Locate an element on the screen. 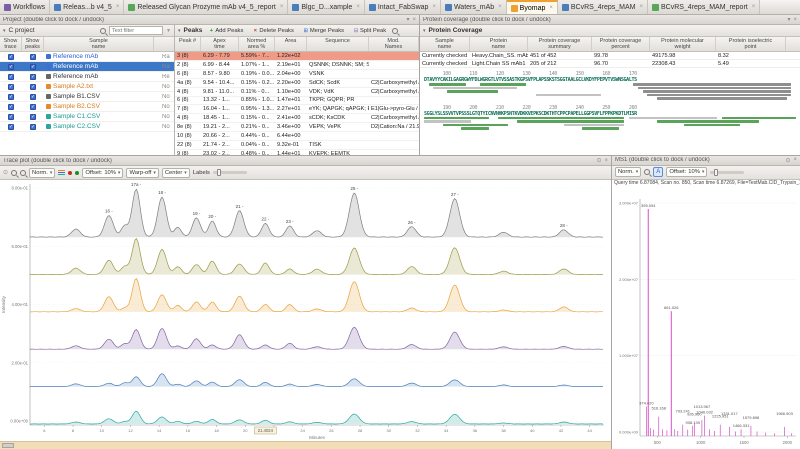  peak-label: 16 - is located at coordinates (109, 211).